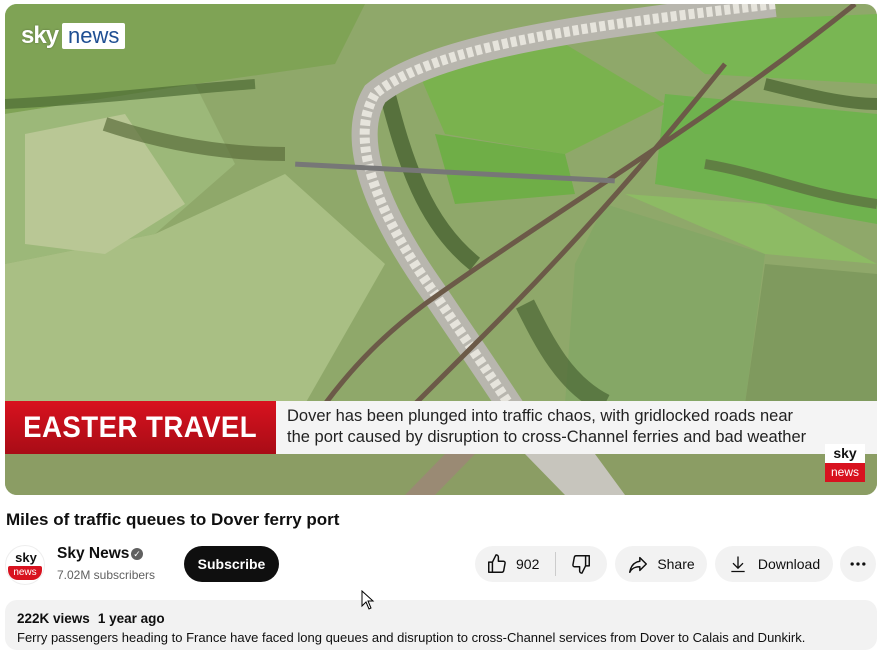 The width and height of the screenshot is (885, 650). I want to click on watermark-news: news, so click(94, 36).